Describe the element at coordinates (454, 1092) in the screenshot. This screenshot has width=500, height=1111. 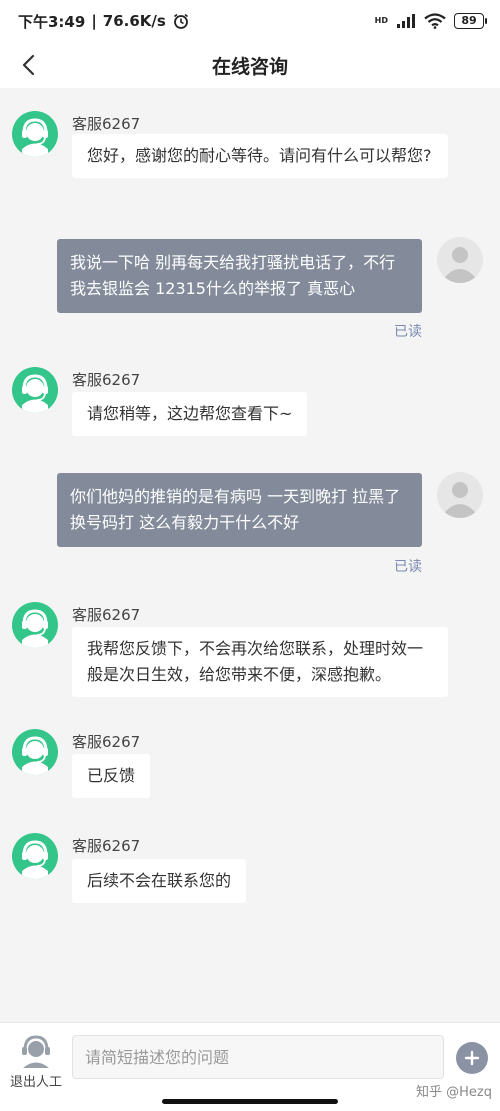
I see `watermark: 知乎 @Hezq` at that location.